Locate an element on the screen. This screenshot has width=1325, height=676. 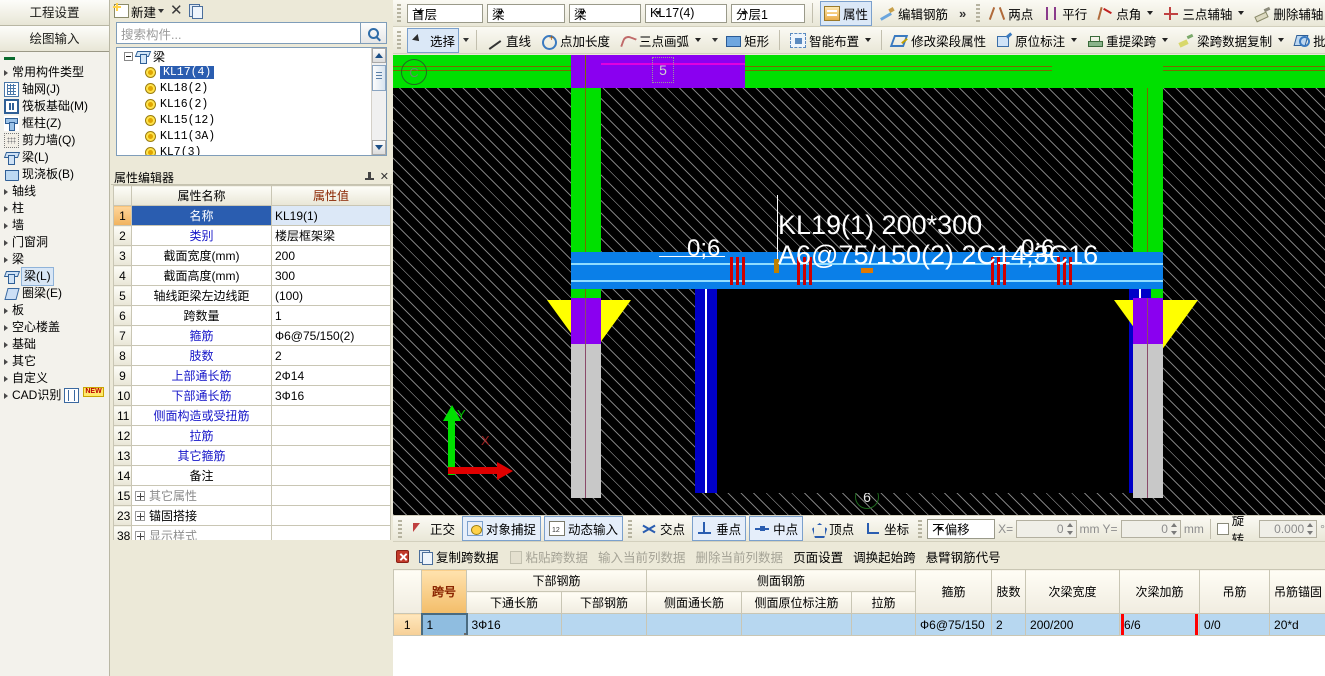
cell-hanger-anchor: 20*d is located at coordinates (1297, 624).